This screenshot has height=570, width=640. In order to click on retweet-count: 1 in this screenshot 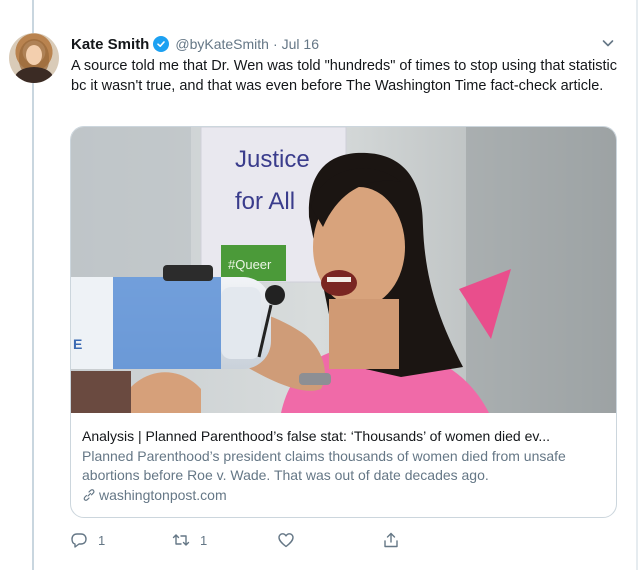, I will do `click(204, 540)`.